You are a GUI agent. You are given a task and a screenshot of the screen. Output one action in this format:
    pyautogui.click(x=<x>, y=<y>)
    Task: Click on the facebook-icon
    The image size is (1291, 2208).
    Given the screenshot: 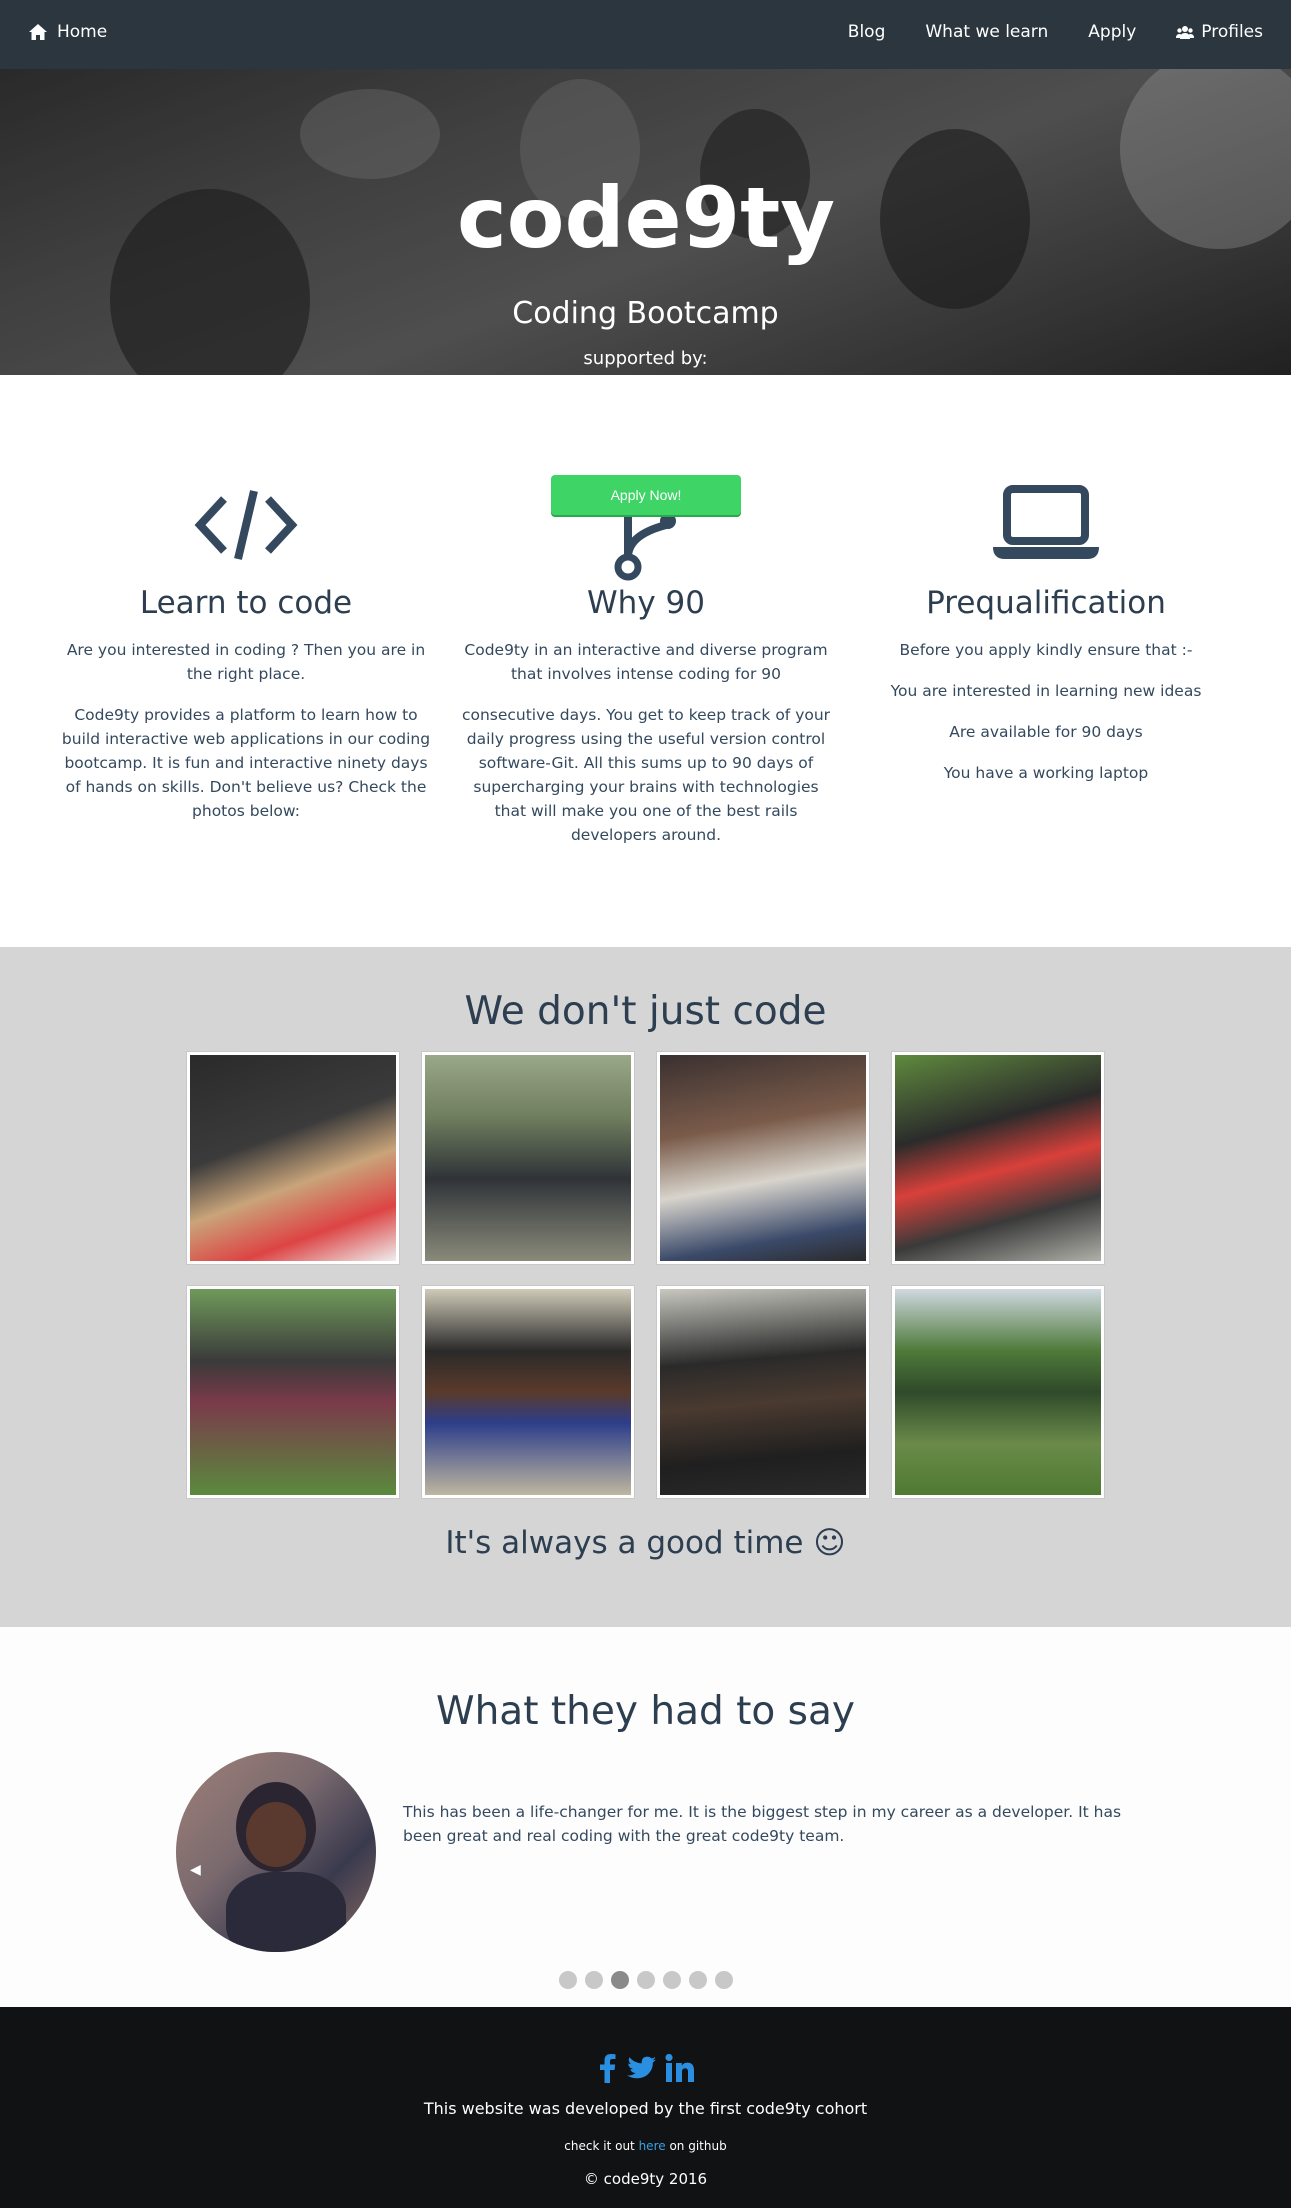 What is the action you would take?
    pyautogui.click(x=607, y=2070)
    